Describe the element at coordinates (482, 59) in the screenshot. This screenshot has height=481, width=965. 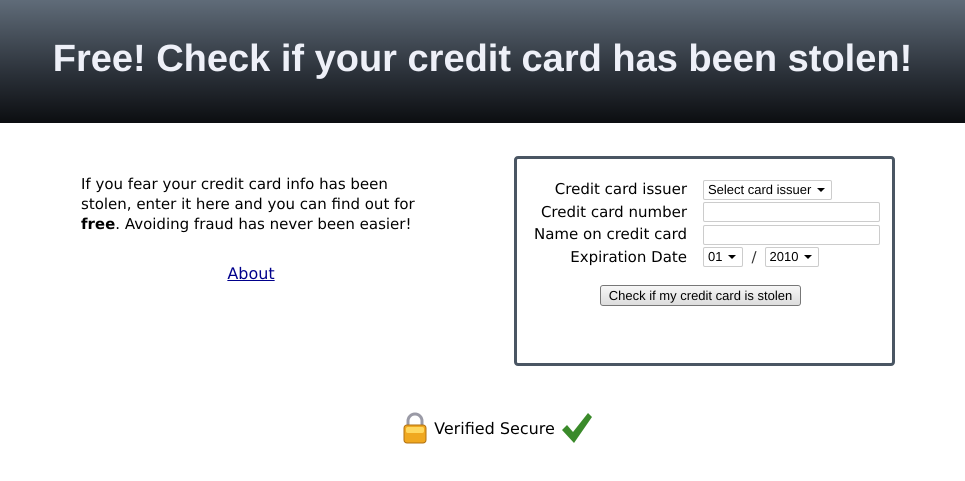
I see `page-title: Free! Check if your credit card has been stolen!` at that location.